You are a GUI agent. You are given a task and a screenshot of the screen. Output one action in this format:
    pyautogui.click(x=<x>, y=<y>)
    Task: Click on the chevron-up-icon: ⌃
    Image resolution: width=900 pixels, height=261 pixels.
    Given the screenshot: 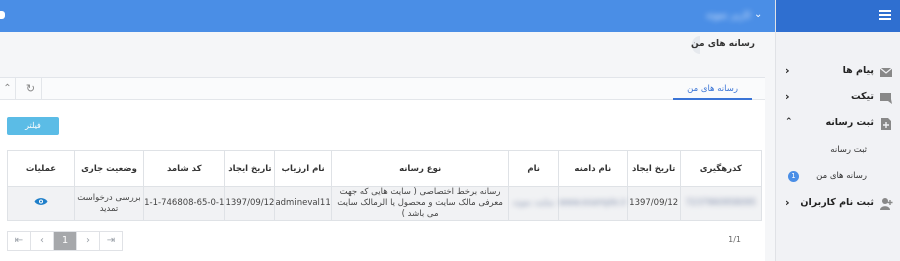 What is the action you would take?
    pyautogui.click(x=789, y=122)
    